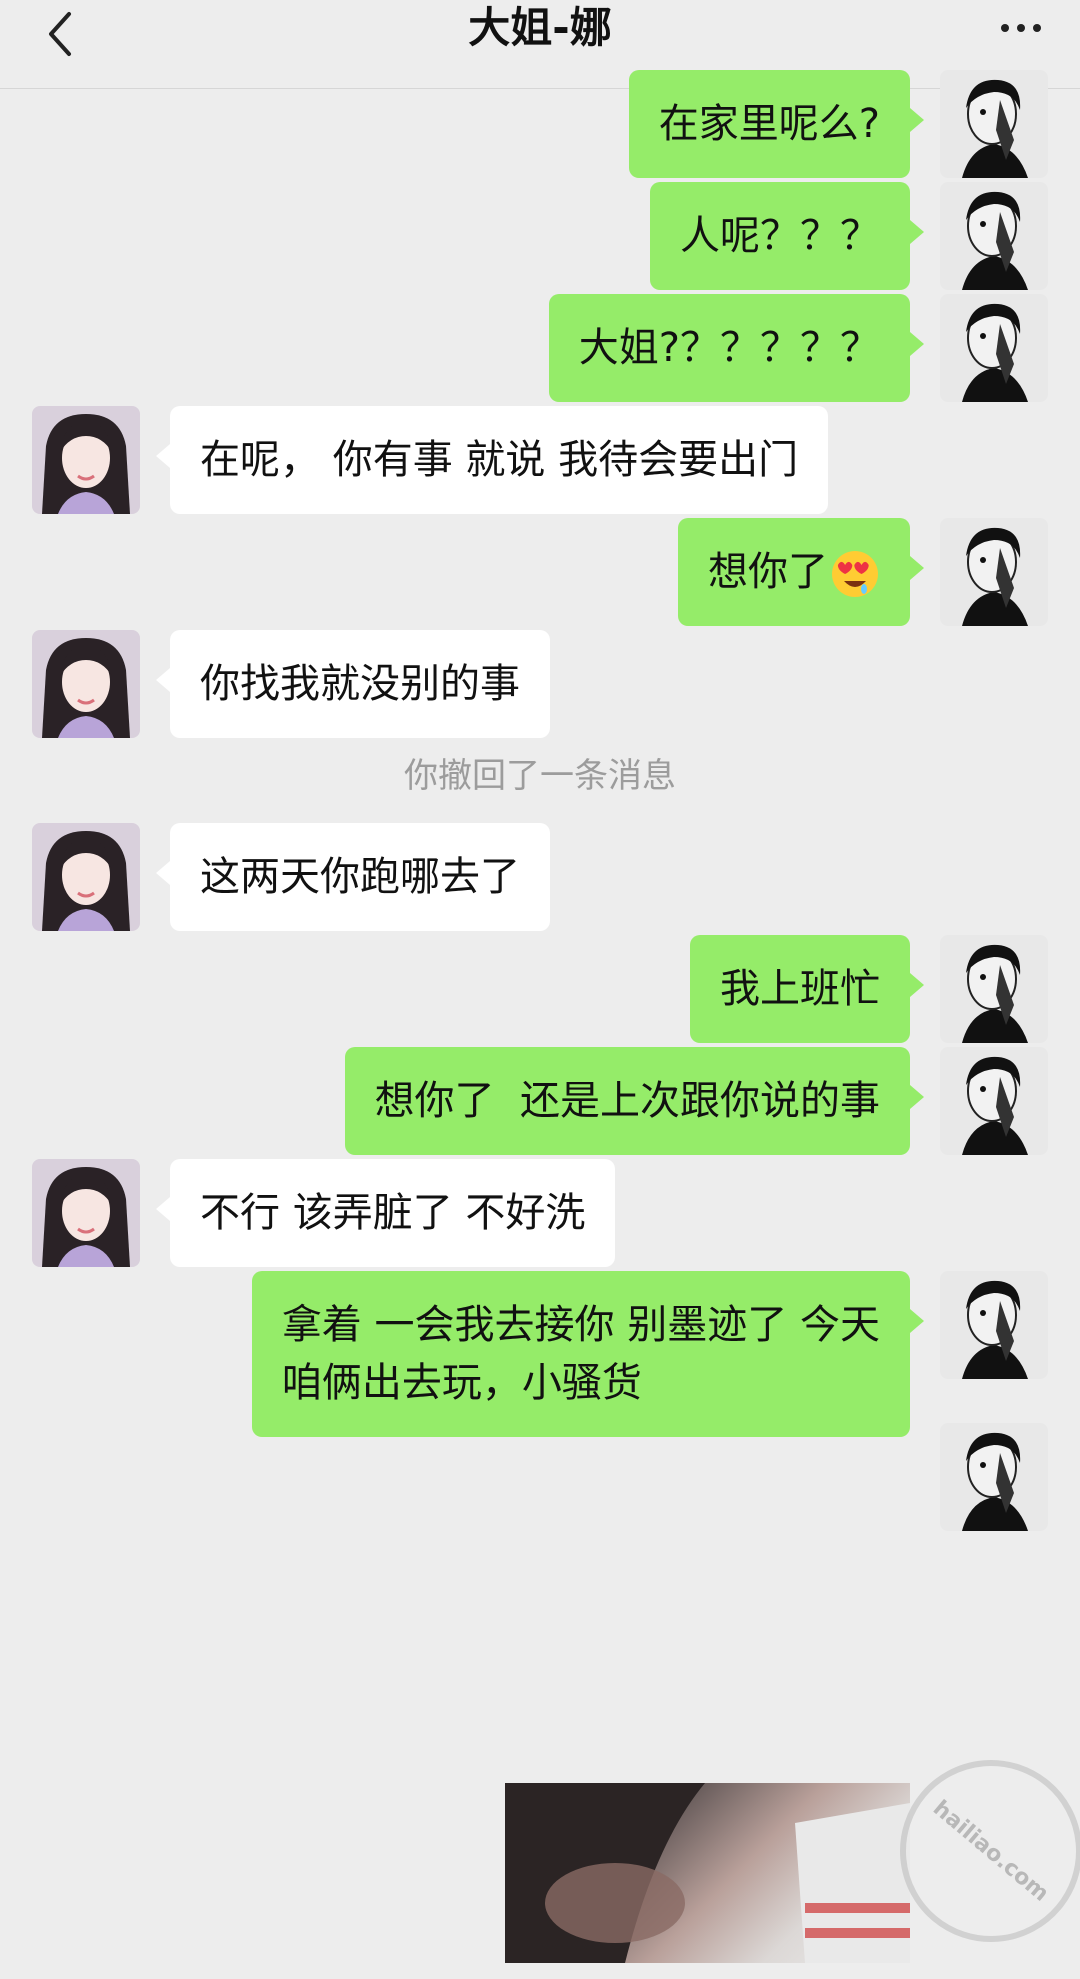  I want to click on watermark-text: hailiao.com, so click(991, 1851).